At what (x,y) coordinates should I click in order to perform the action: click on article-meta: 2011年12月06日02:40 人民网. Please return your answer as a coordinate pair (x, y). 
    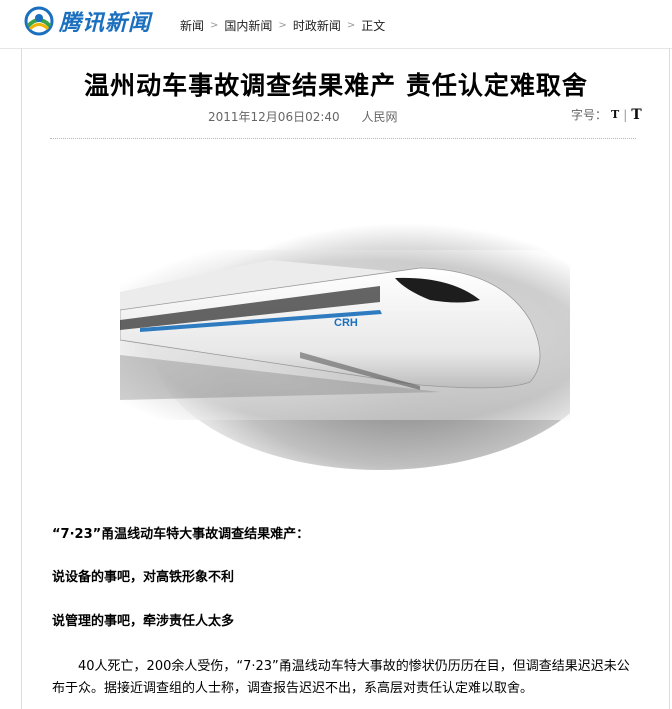
    Looking at the image, I should click on (303, 116).